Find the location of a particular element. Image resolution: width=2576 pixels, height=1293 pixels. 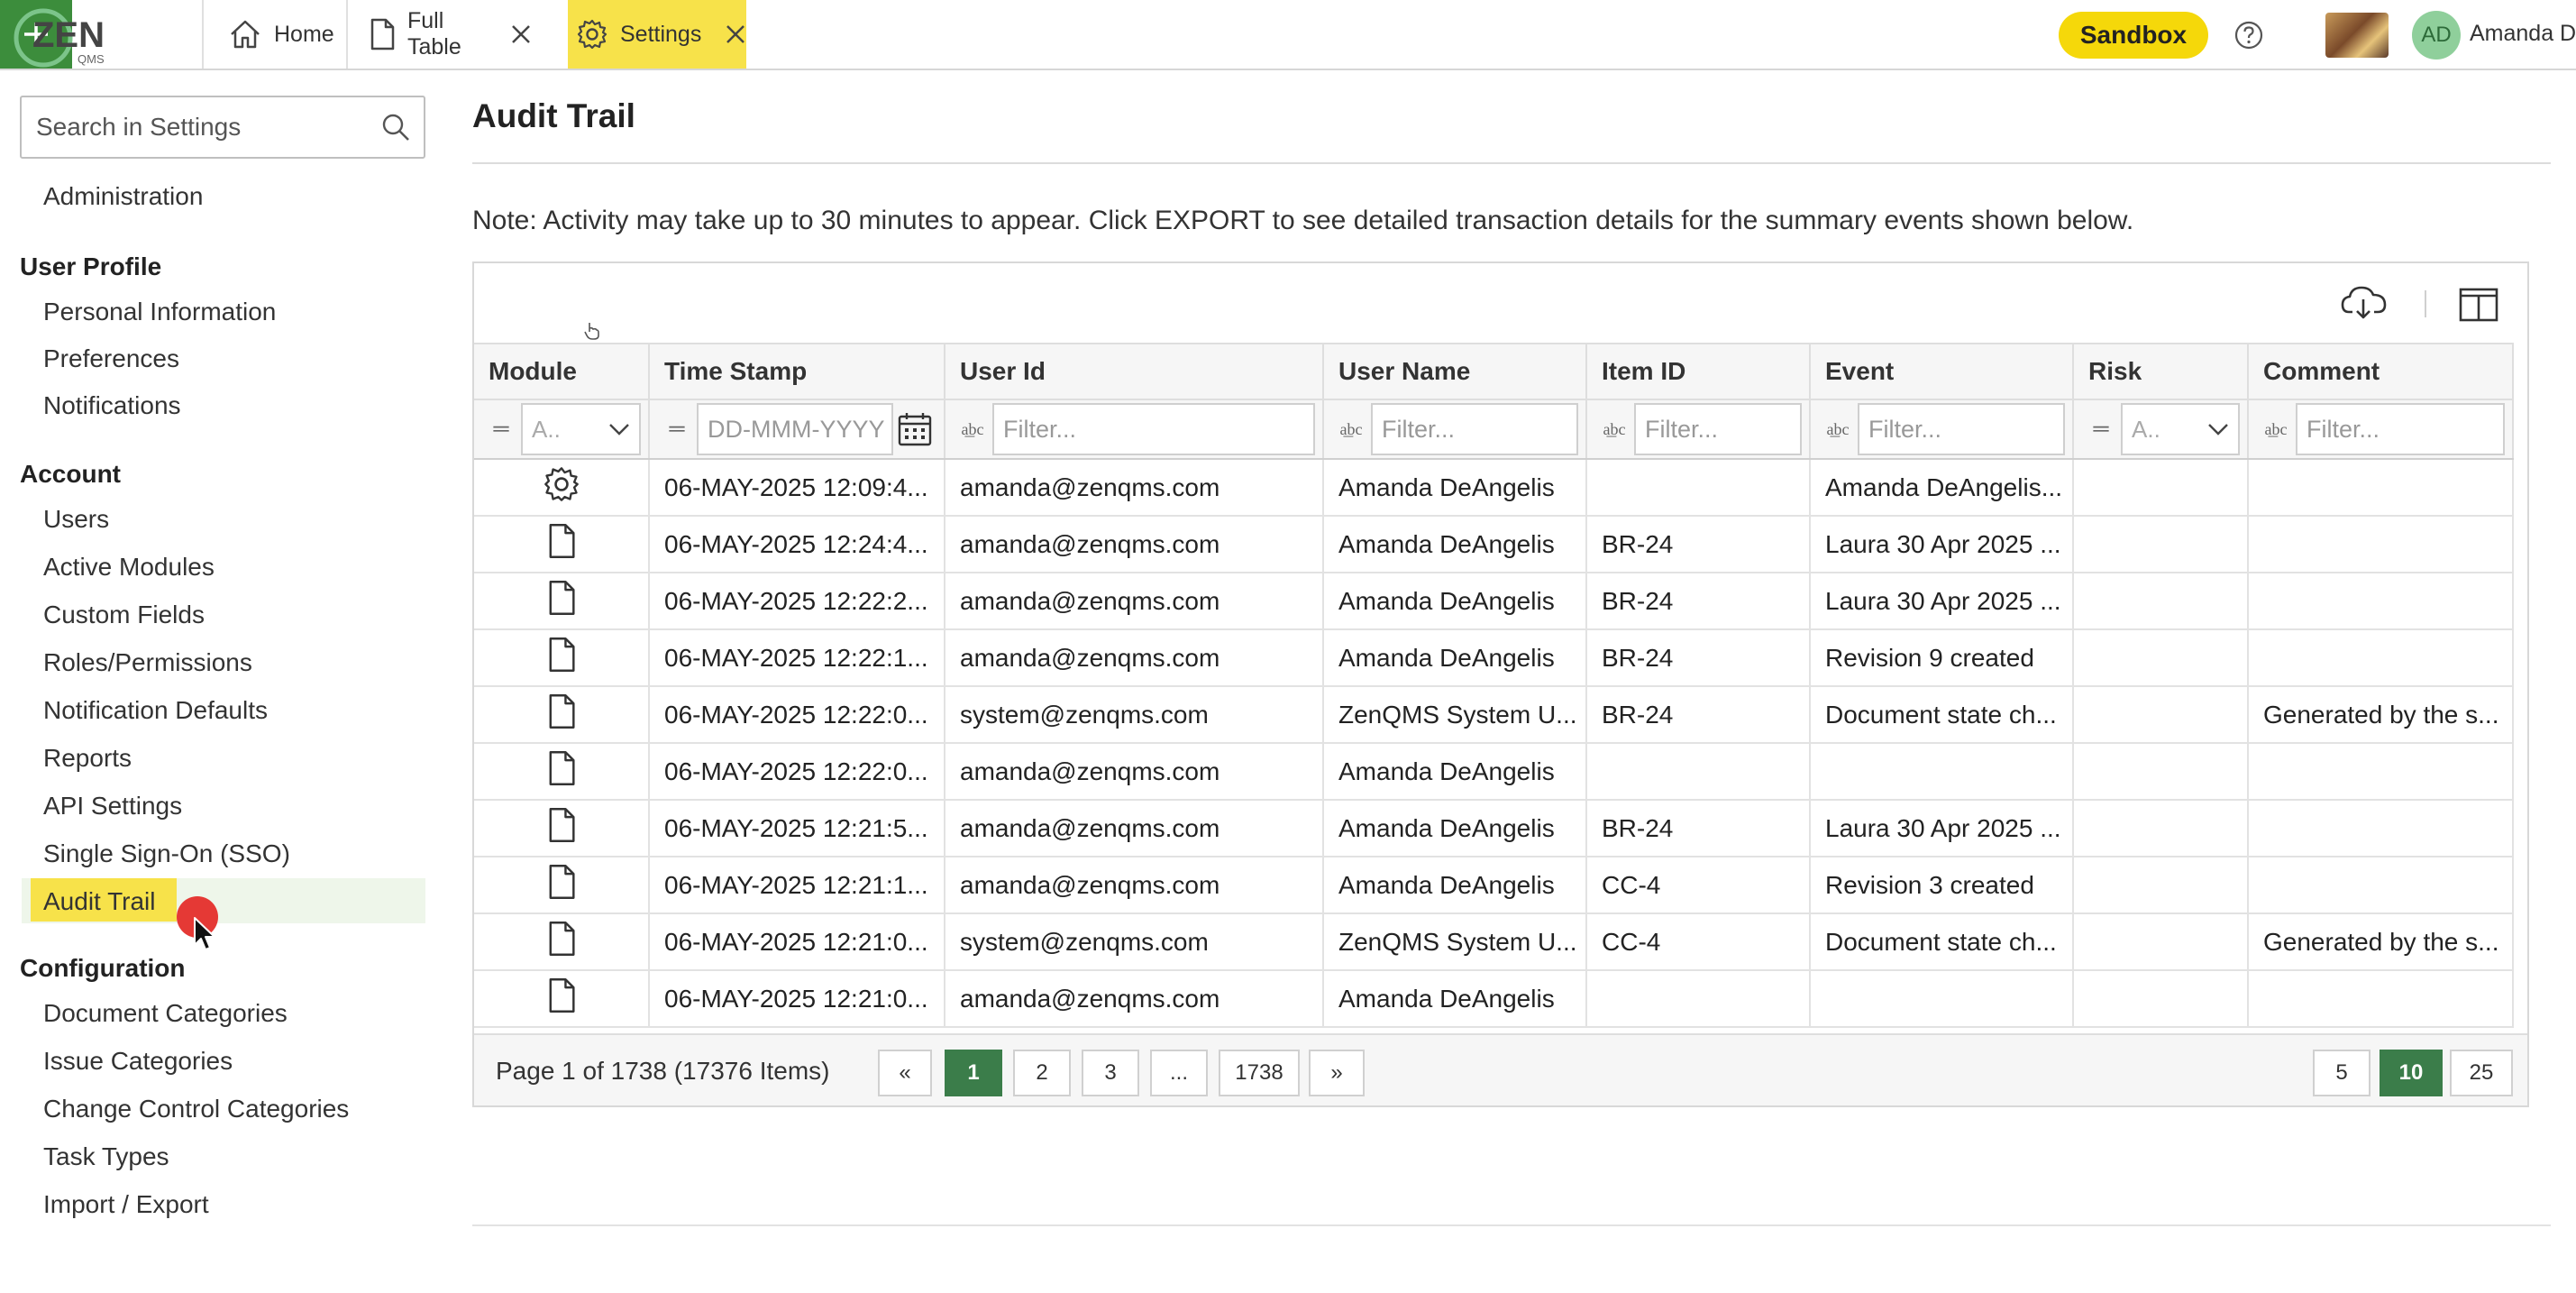

column-header-event: Event is located at coordinates (1942, 371).